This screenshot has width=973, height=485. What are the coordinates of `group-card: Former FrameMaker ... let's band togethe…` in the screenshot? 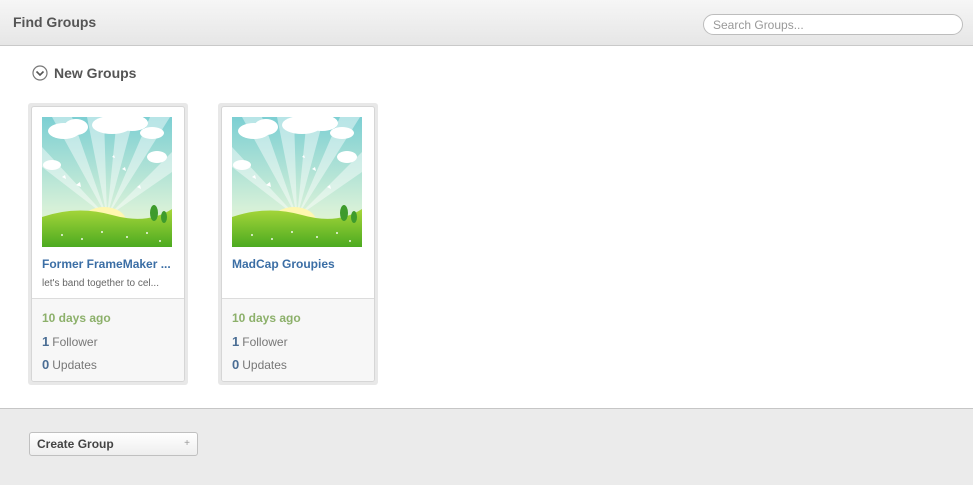 It's located at (108, 244).